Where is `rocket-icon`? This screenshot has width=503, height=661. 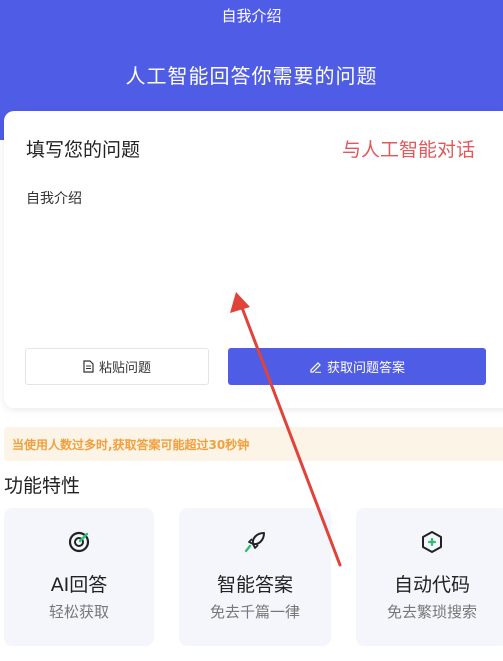 rocket-icon is located at coordinates (254, 542).